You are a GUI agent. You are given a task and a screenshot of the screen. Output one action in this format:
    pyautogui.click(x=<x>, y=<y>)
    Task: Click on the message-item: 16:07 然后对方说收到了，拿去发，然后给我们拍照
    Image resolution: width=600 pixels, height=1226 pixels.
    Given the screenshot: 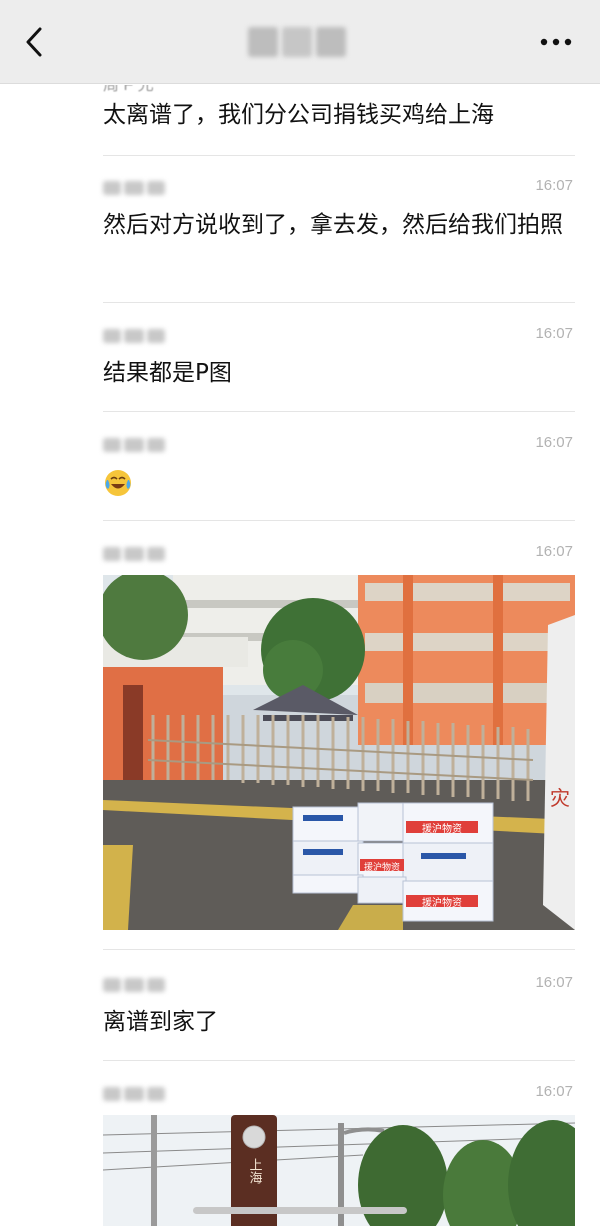 What is the action you would take?
    pyautogui.click(x=339, y=232)
    